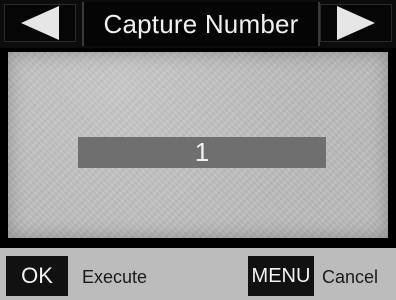 This screenshot has height=300, width=396. I want to click on cancel-label: Cancel, so click(350, 276).